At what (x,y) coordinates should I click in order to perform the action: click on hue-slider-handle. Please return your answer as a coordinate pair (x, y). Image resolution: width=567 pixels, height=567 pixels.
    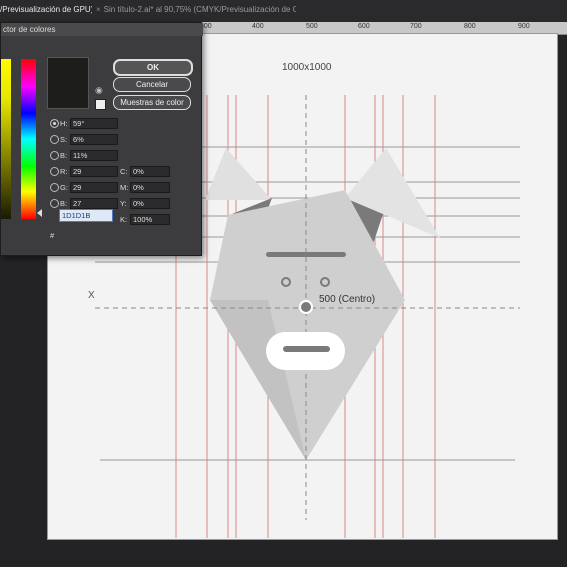
    Looking at the image, I should click on (39, 213).